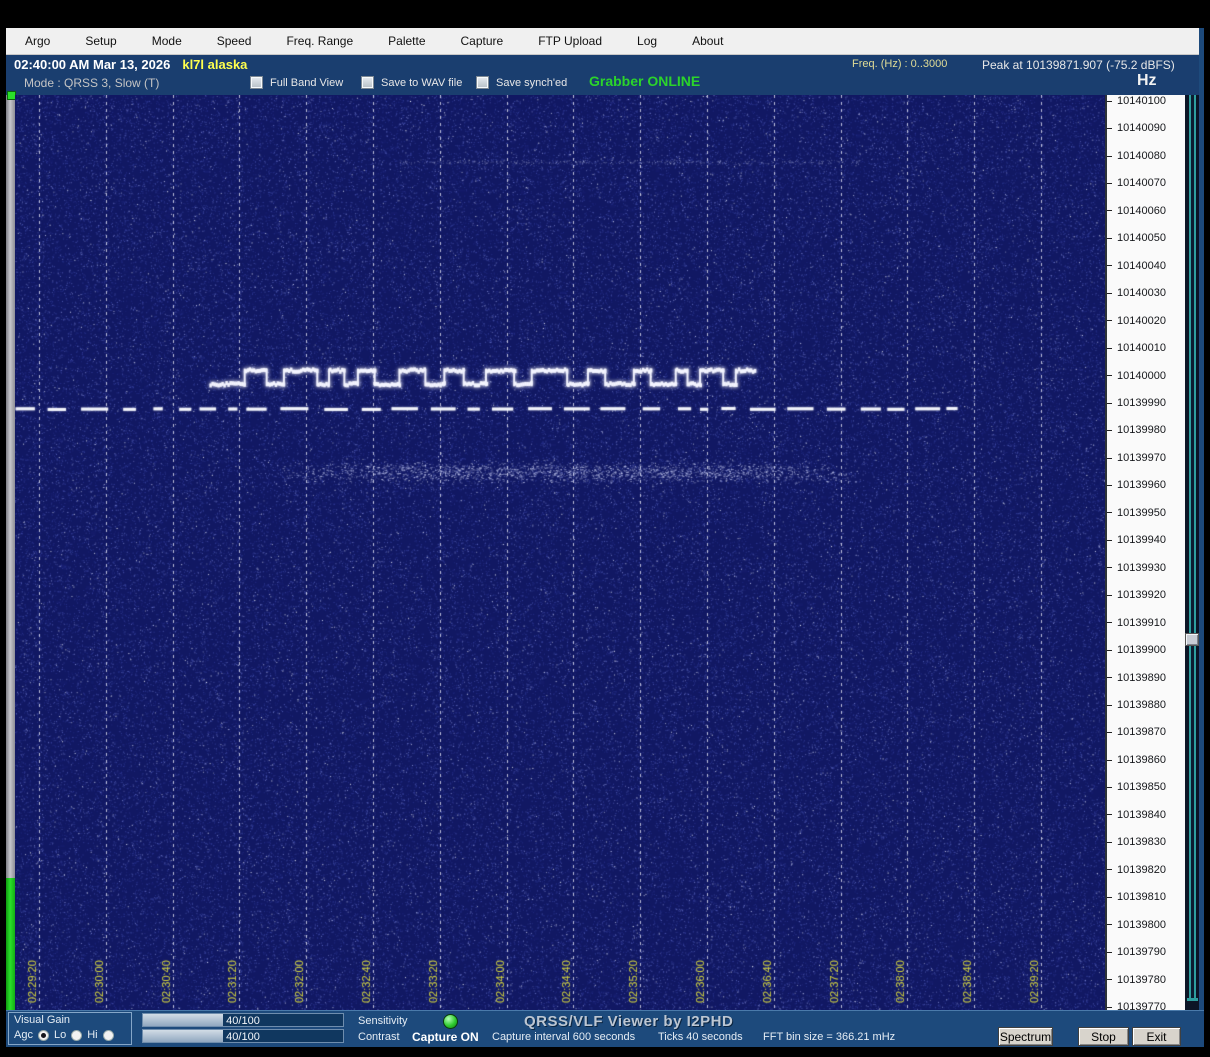  I want to click on checkbox-label: Save to WAV file, so click(422, 82).